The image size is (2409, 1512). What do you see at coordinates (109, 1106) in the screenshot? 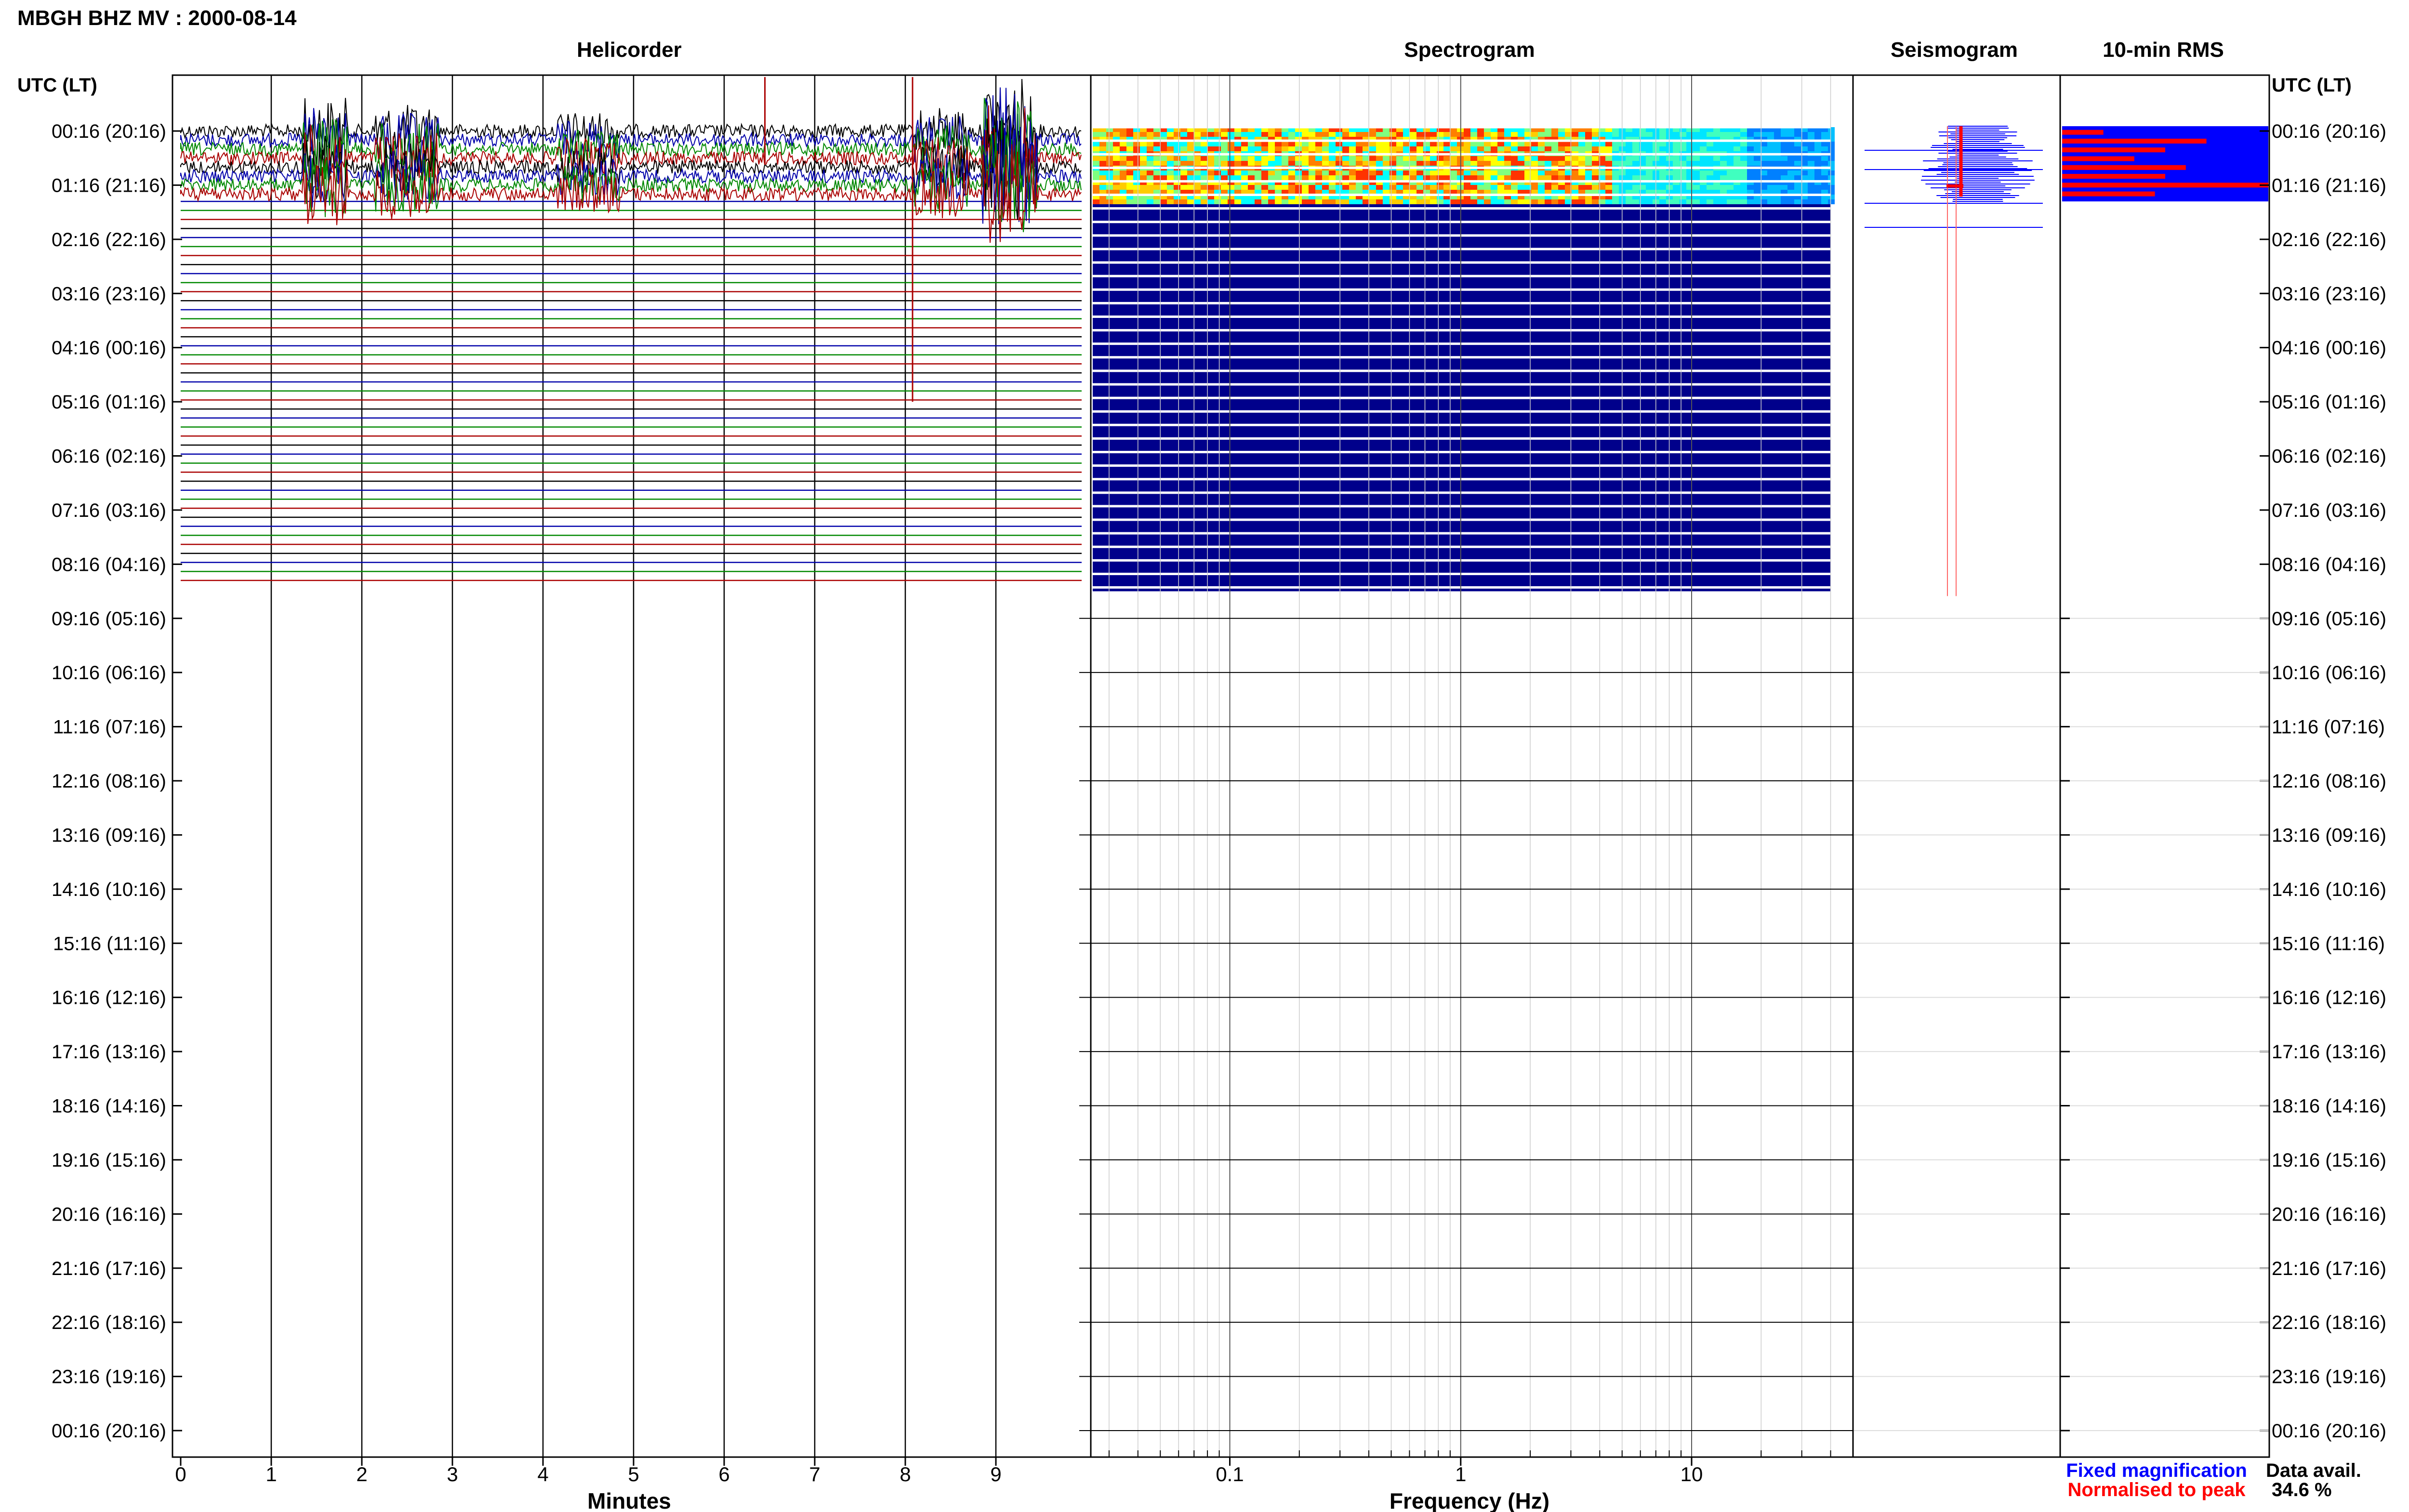
I see `y-tick-label-left: 18:16 (14:16)` at bounding box center [109, 1106].